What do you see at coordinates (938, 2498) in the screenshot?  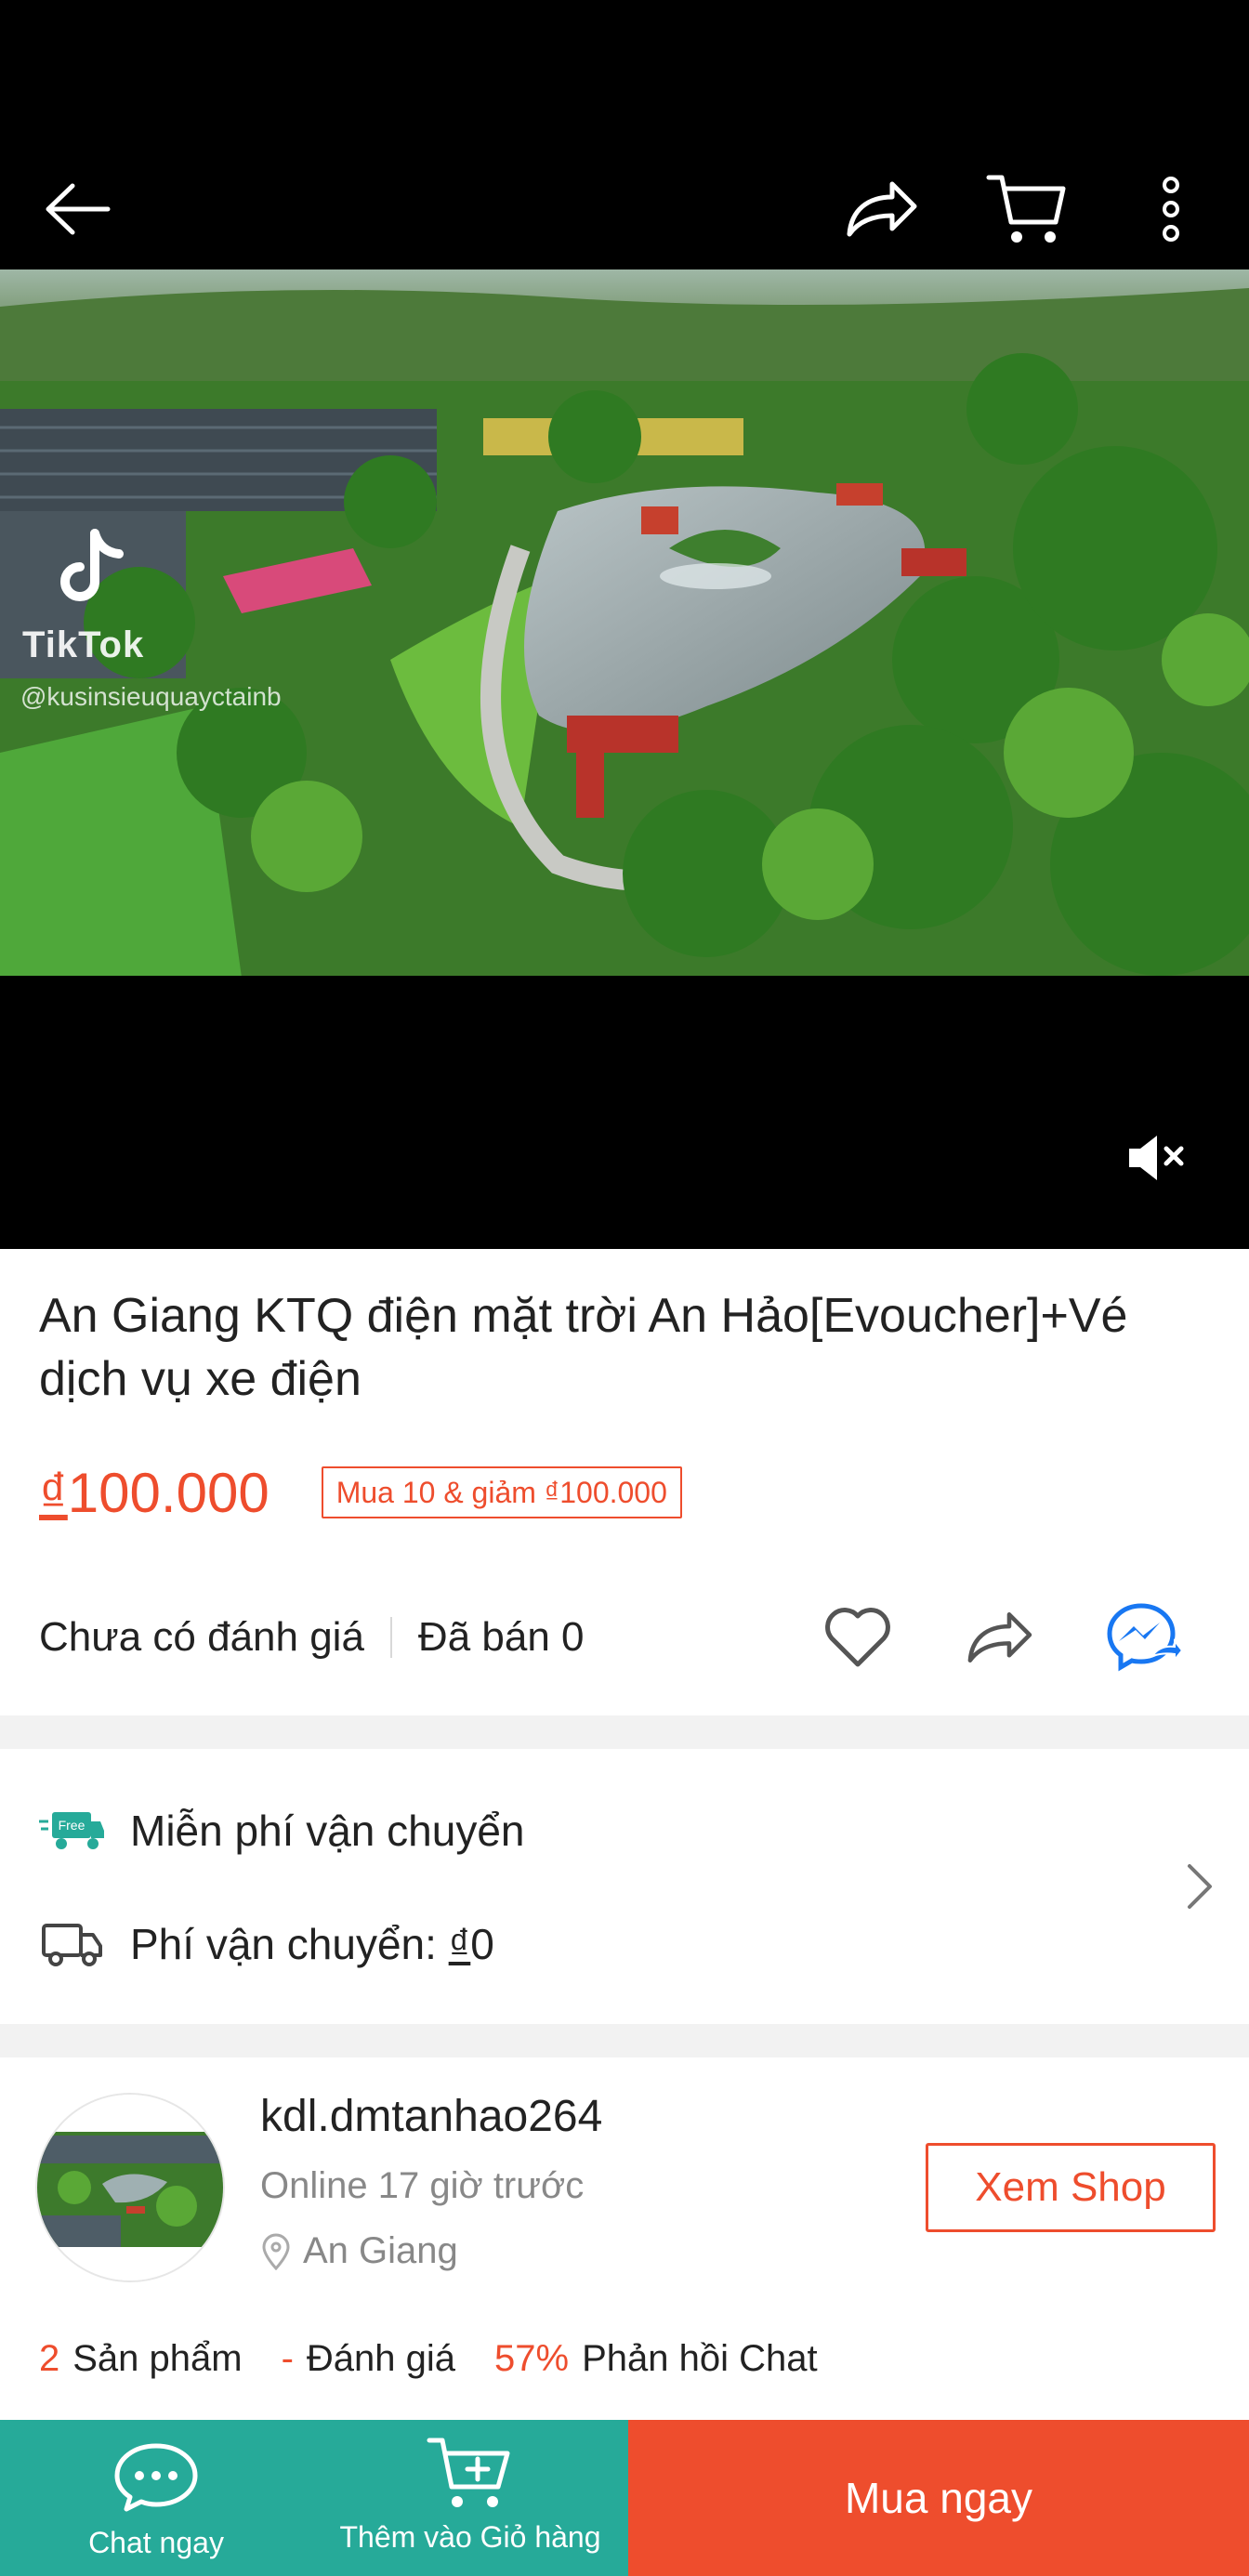 I see `buy-now-button: Mua ngay` at bounding box center [938, 2498].